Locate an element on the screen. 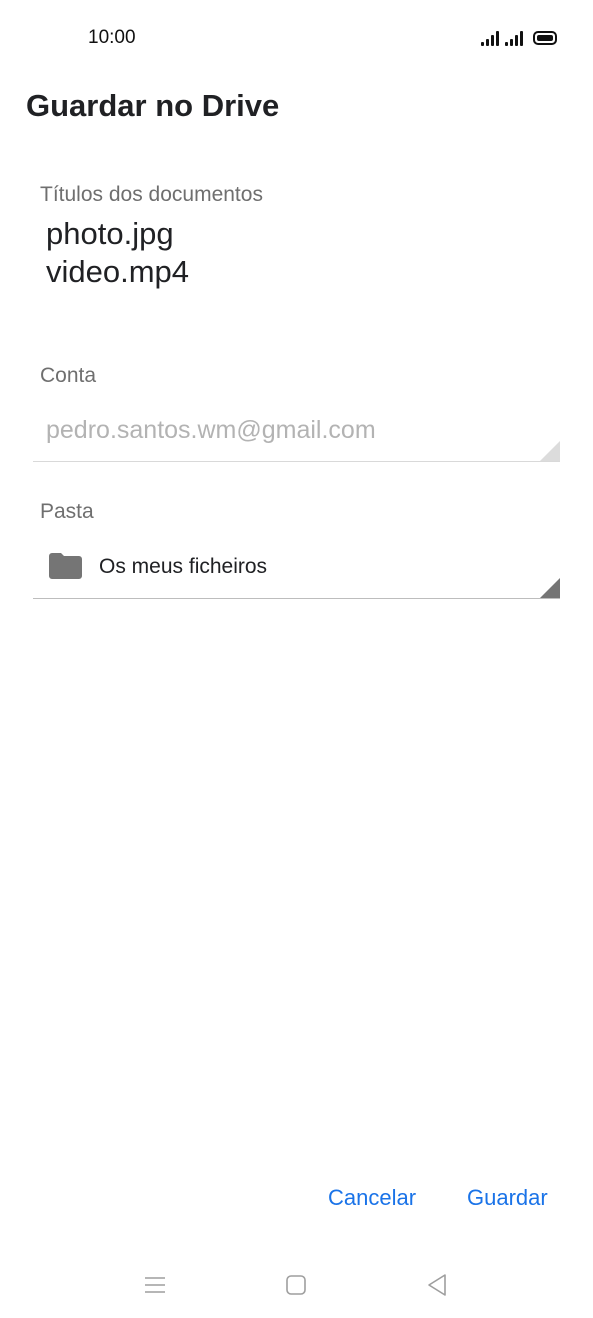 This screenshot has height=1318, width=593. navigation-bar is located at coordinates (296, 1284).